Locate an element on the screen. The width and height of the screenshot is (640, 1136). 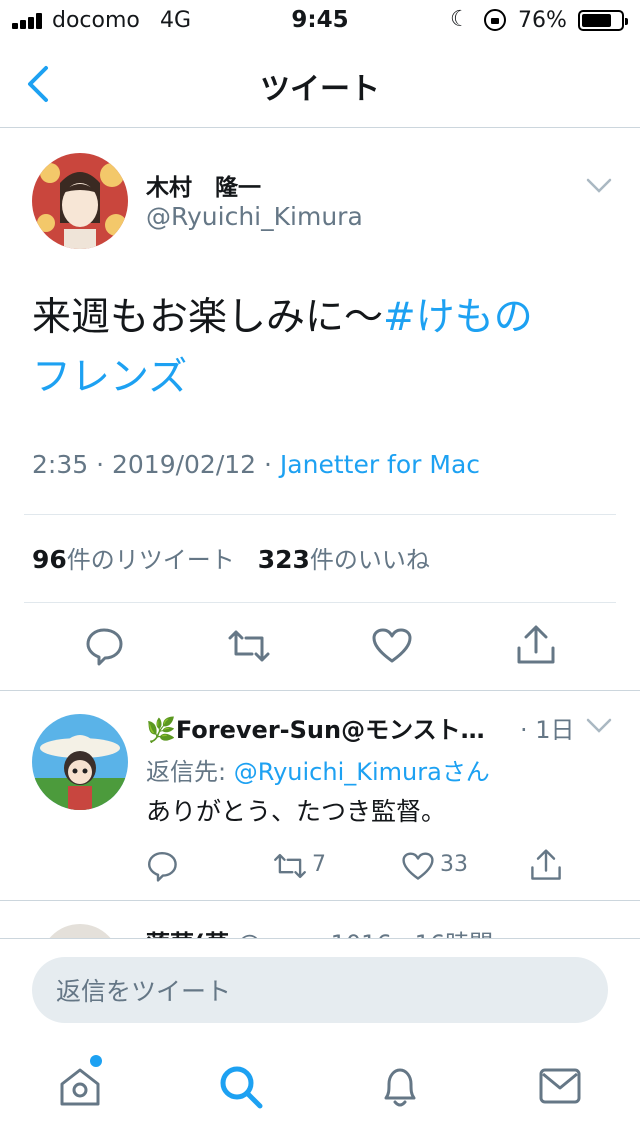
battery-icon is located at coordinates (603, 20).